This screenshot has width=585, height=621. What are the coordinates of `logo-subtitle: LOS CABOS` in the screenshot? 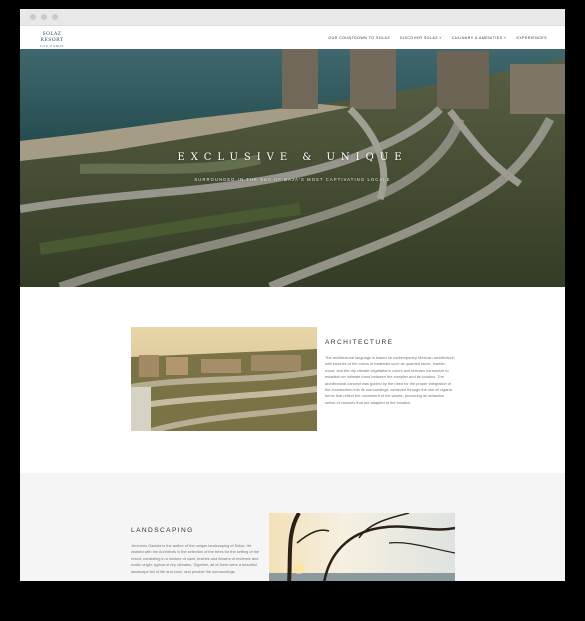 It's located at (52, 46).